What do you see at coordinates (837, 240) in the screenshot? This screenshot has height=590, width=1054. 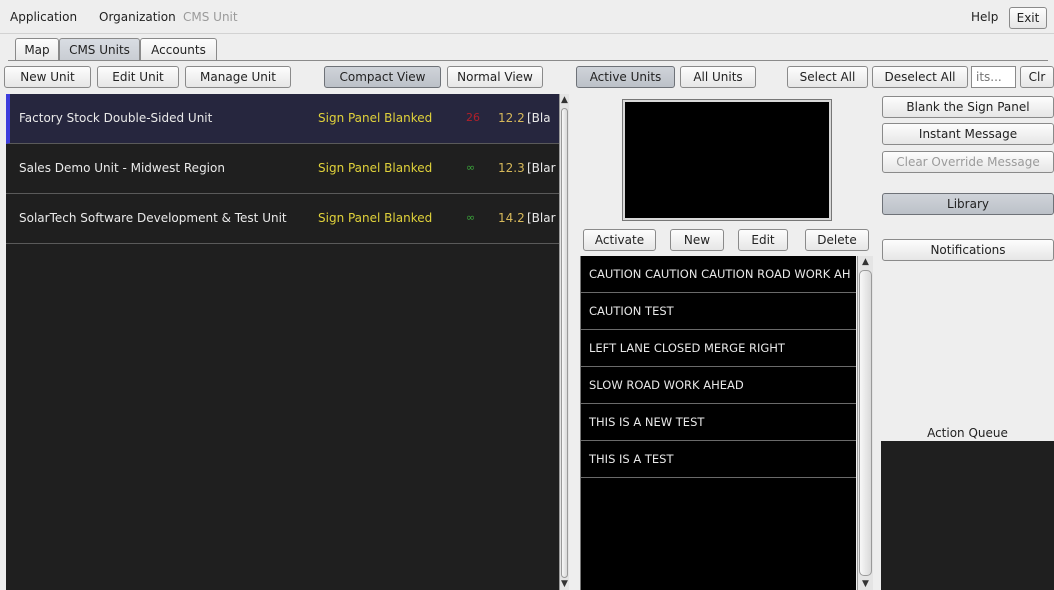 I see `delete-message-button: Delete` at bounding box center [837, 240].